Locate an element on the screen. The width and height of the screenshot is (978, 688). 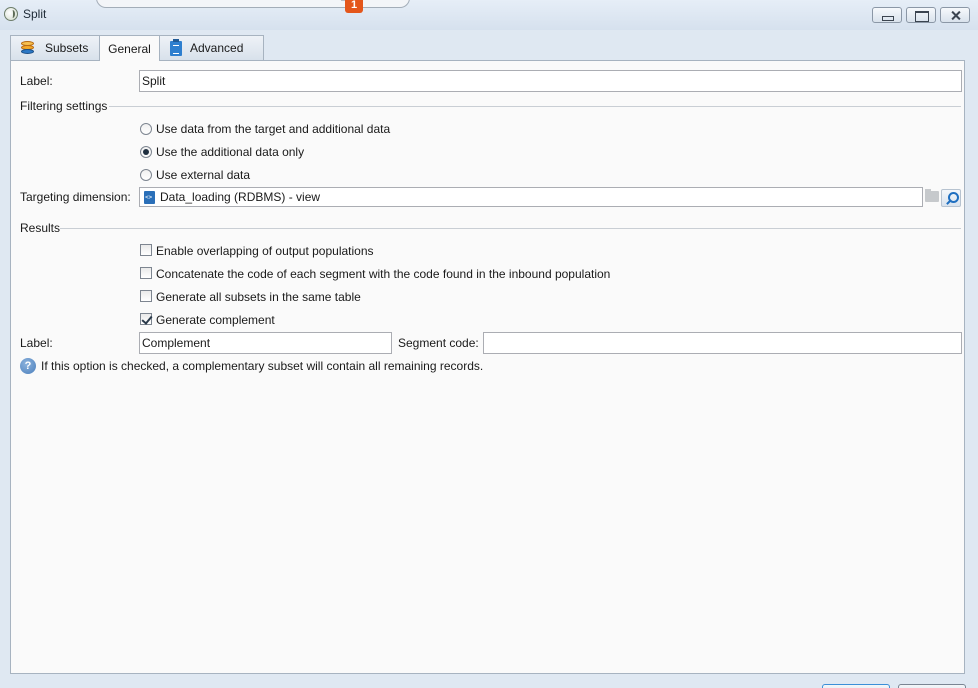
tab-advanced-label: Advanced is located at coordinates (217, 48).